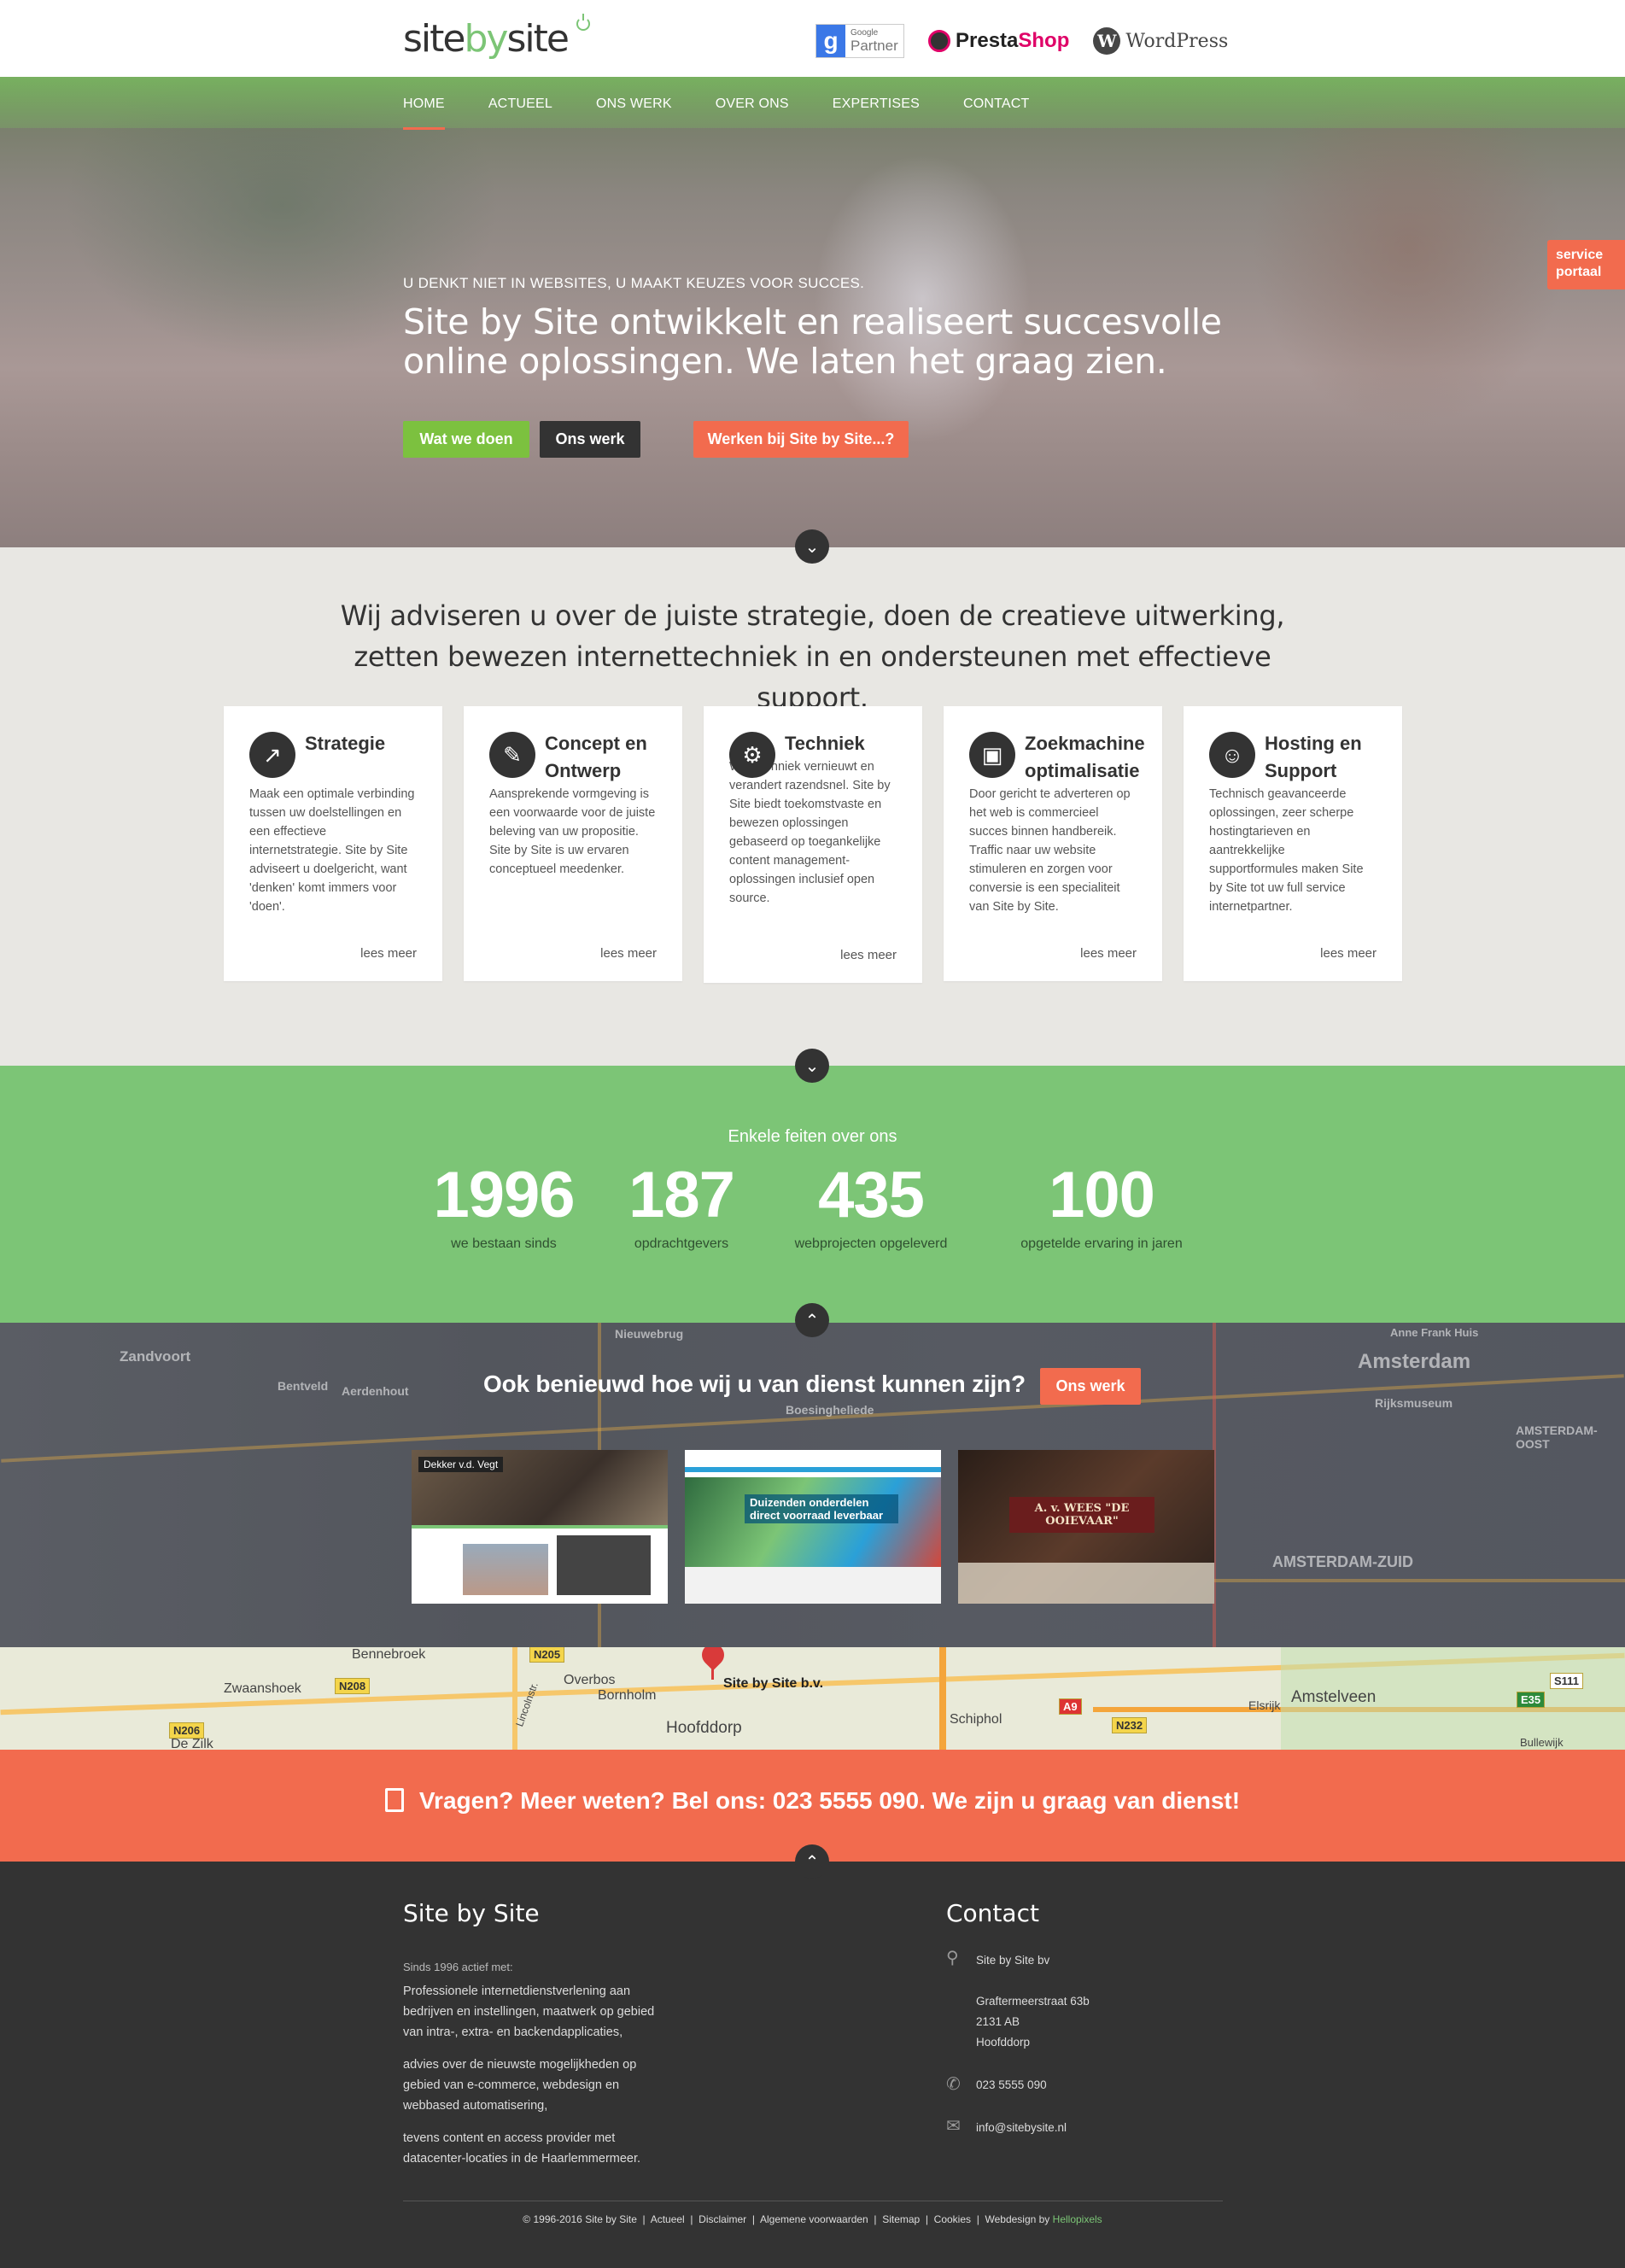 This screenshot has height=2268, width=1625. I want to click on what-we-do-button: Wat we doen, so click(466, 439).